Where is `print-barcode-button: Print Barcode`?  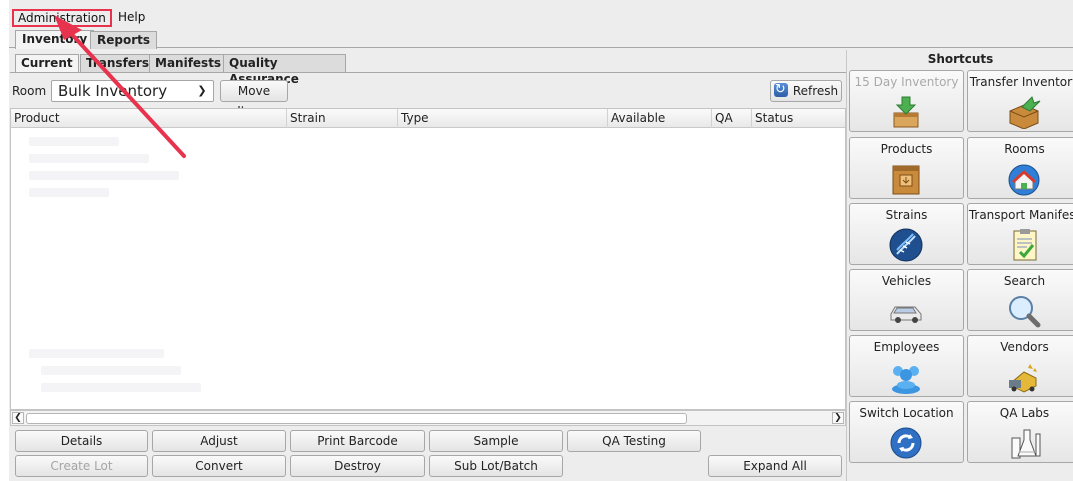 print-barcode-button: Print Barcode is located at coordinates (357, 441).